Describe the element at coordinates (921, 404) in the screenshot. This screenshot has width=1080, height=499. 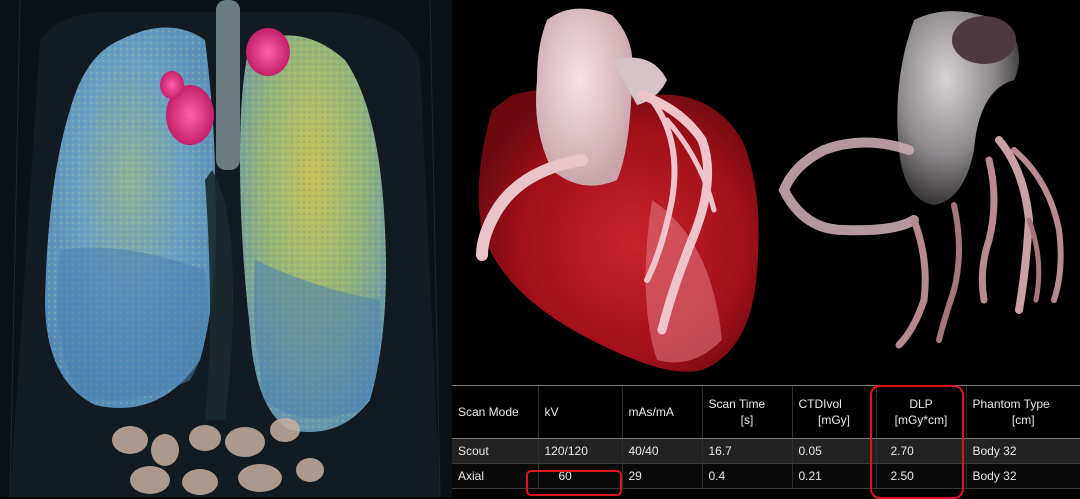
I see `header-line1: DLP` at that location.